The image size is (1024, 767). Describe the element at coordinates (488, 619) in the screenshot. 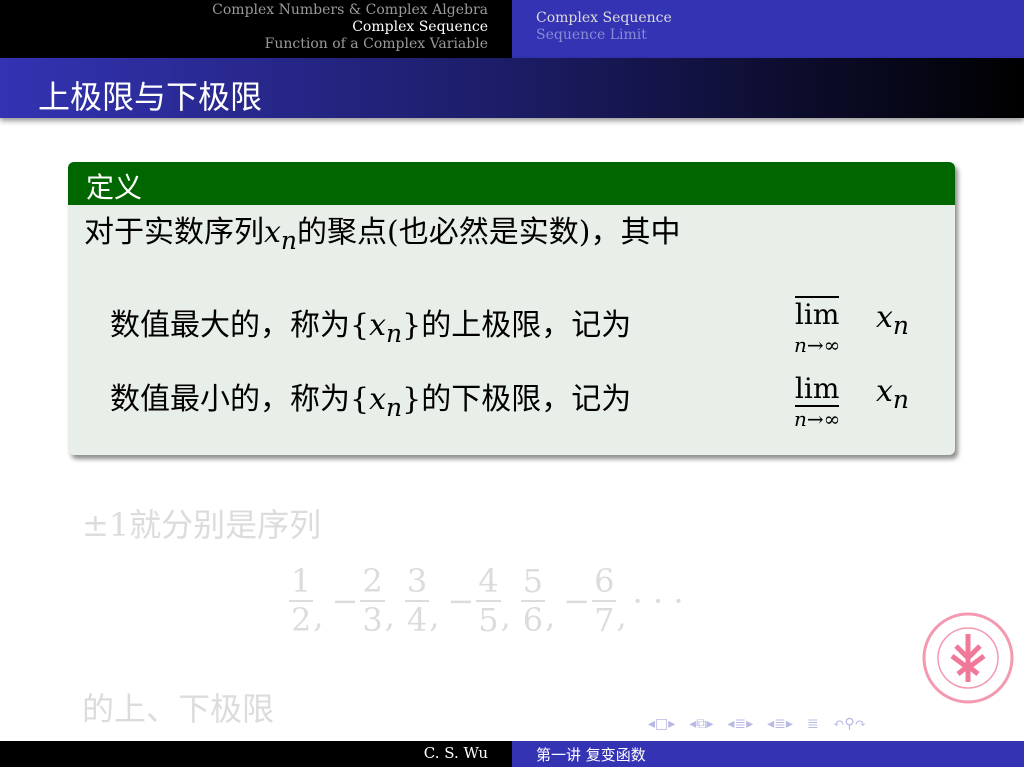

I see `denominator: 5` at that location.